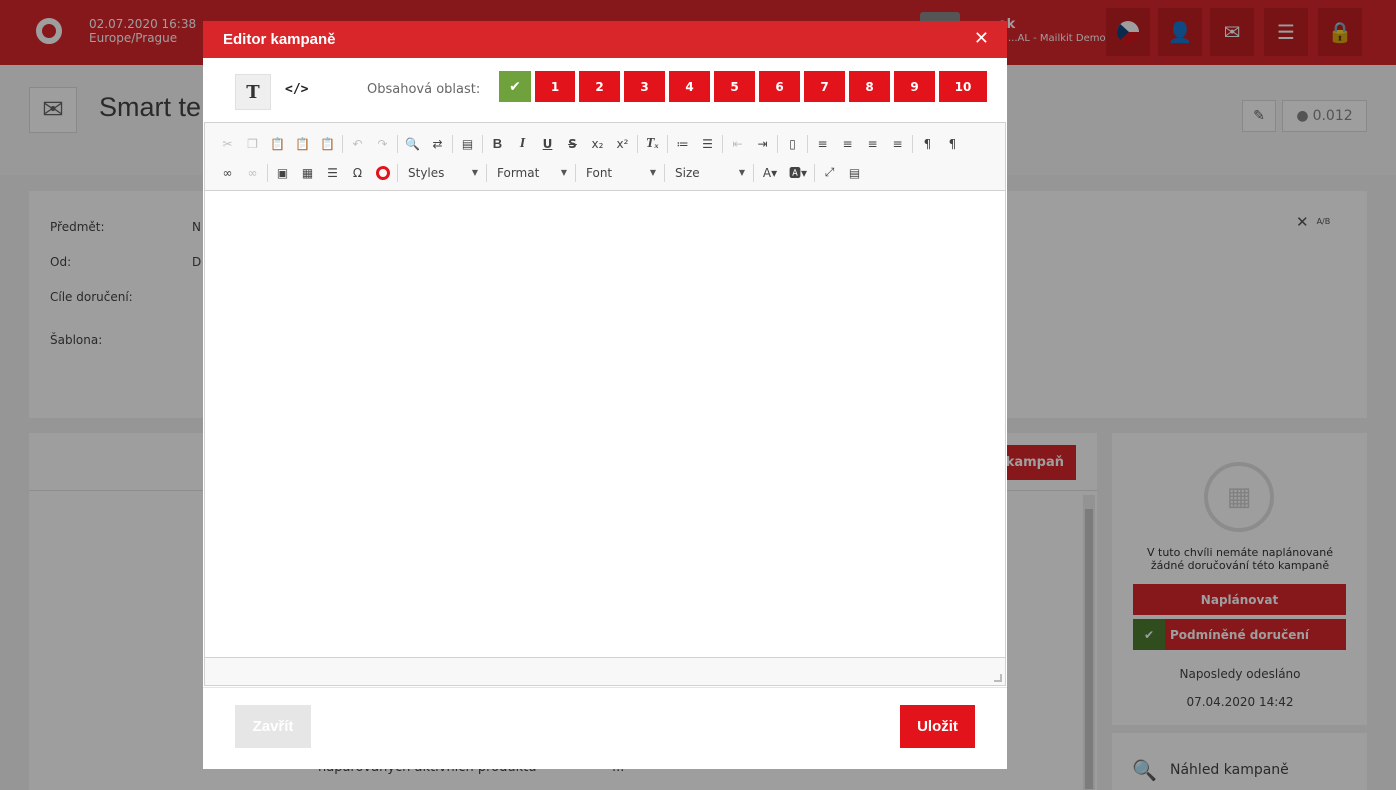  Describe the element at coordinates (737, 144) in the screenshot. I see `outdent-icon: ⇤` at that location.